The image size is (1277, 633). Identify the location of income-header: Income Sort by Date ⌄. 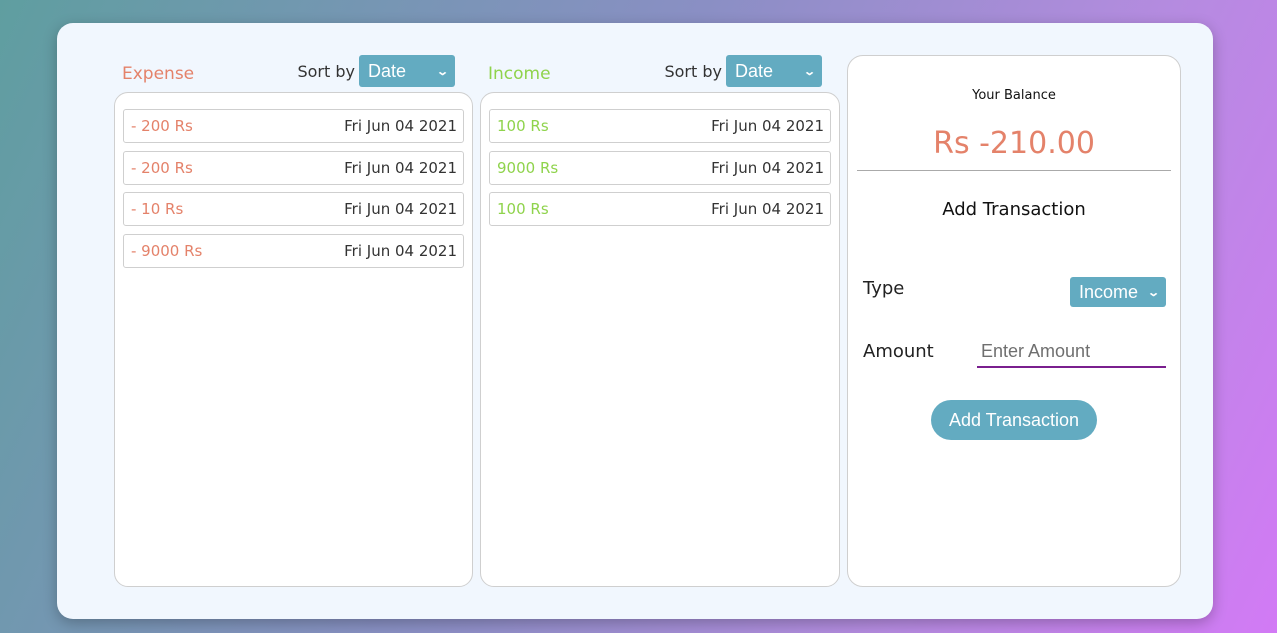
(655, 71).